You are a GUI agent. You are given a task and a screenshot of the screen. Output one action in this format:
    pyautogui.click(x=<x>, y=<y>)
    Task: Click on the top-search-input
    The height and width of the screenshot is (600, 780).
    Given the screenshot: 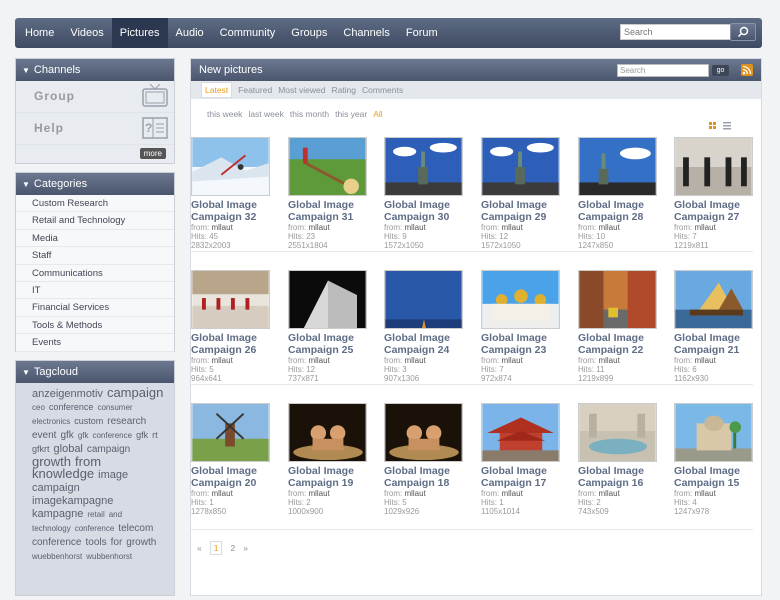 What is the action you would take?
    pyautogui.click(x=680, y=32)
    